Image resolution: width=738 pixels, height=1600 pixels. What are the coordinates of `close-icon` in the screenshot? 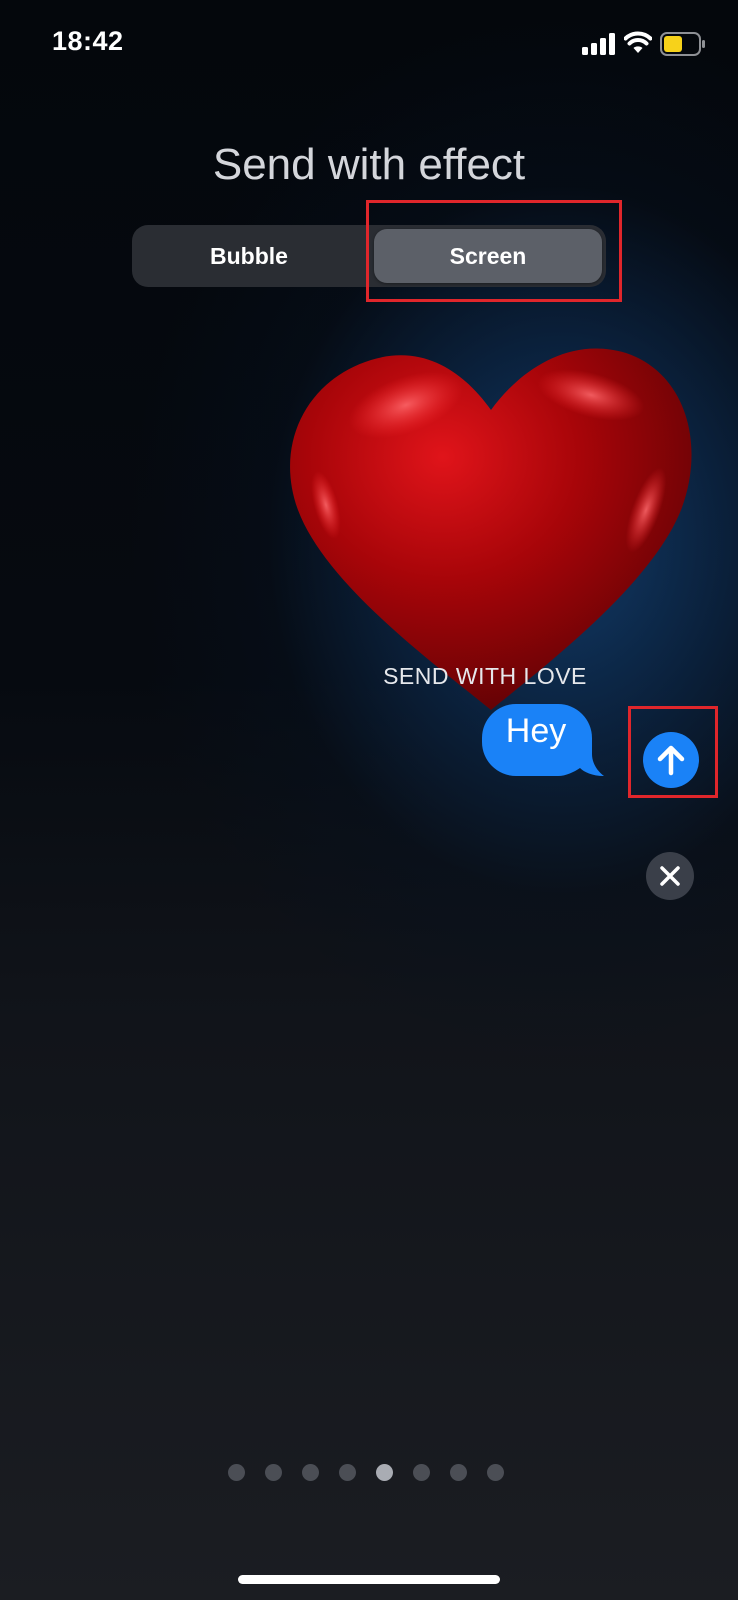 It's located at (670, 876).